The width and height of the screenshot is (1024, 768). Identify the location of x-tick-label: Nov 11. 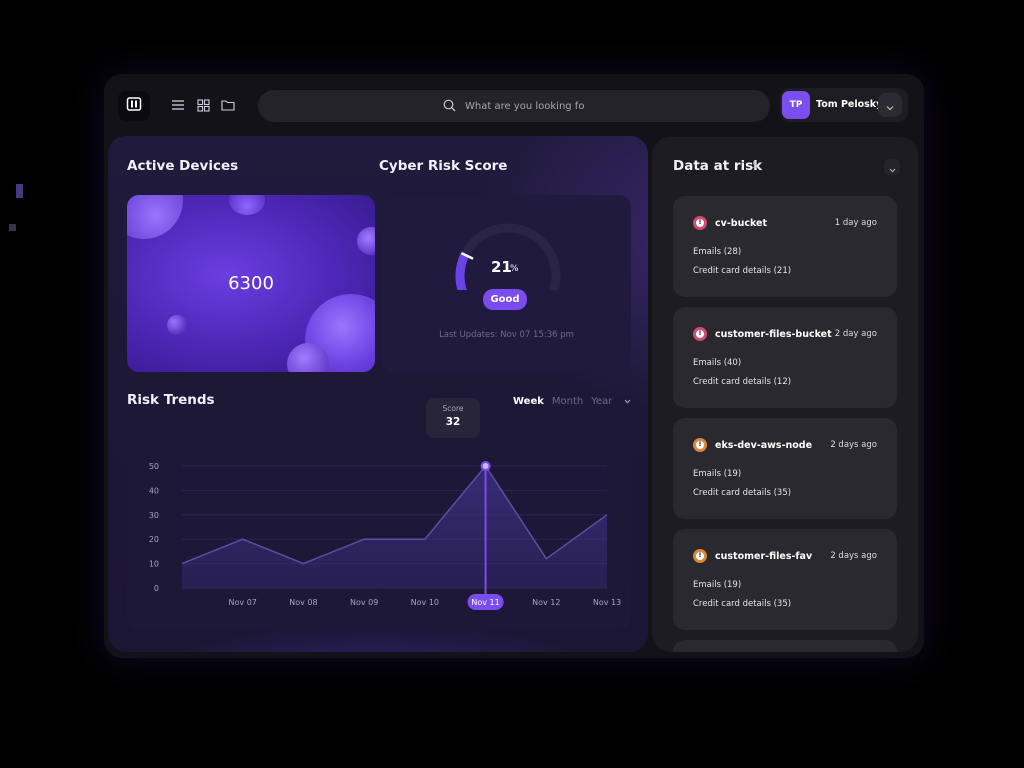
(485, 602).